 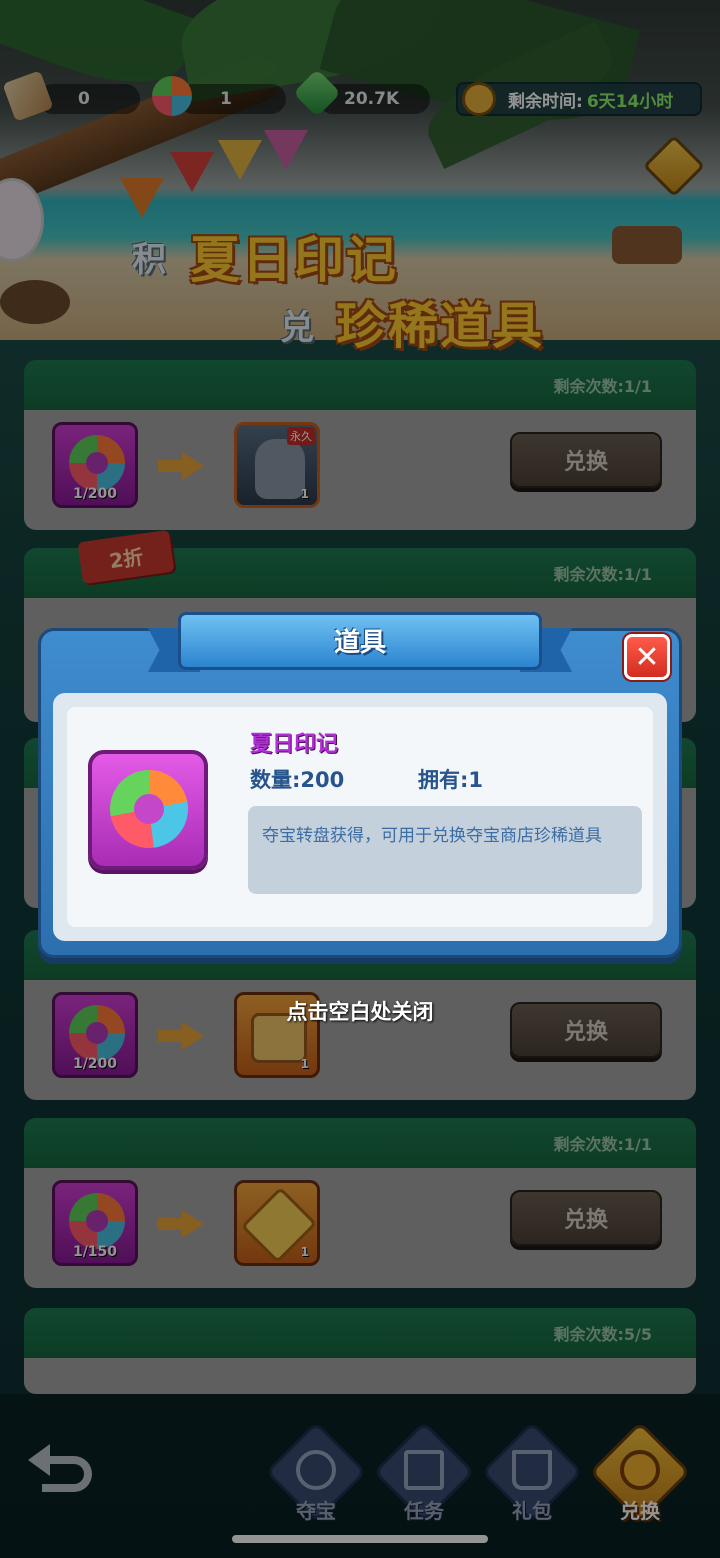 I want to click on modal-title-ribbon: 道具, so click(x=360, y=644).